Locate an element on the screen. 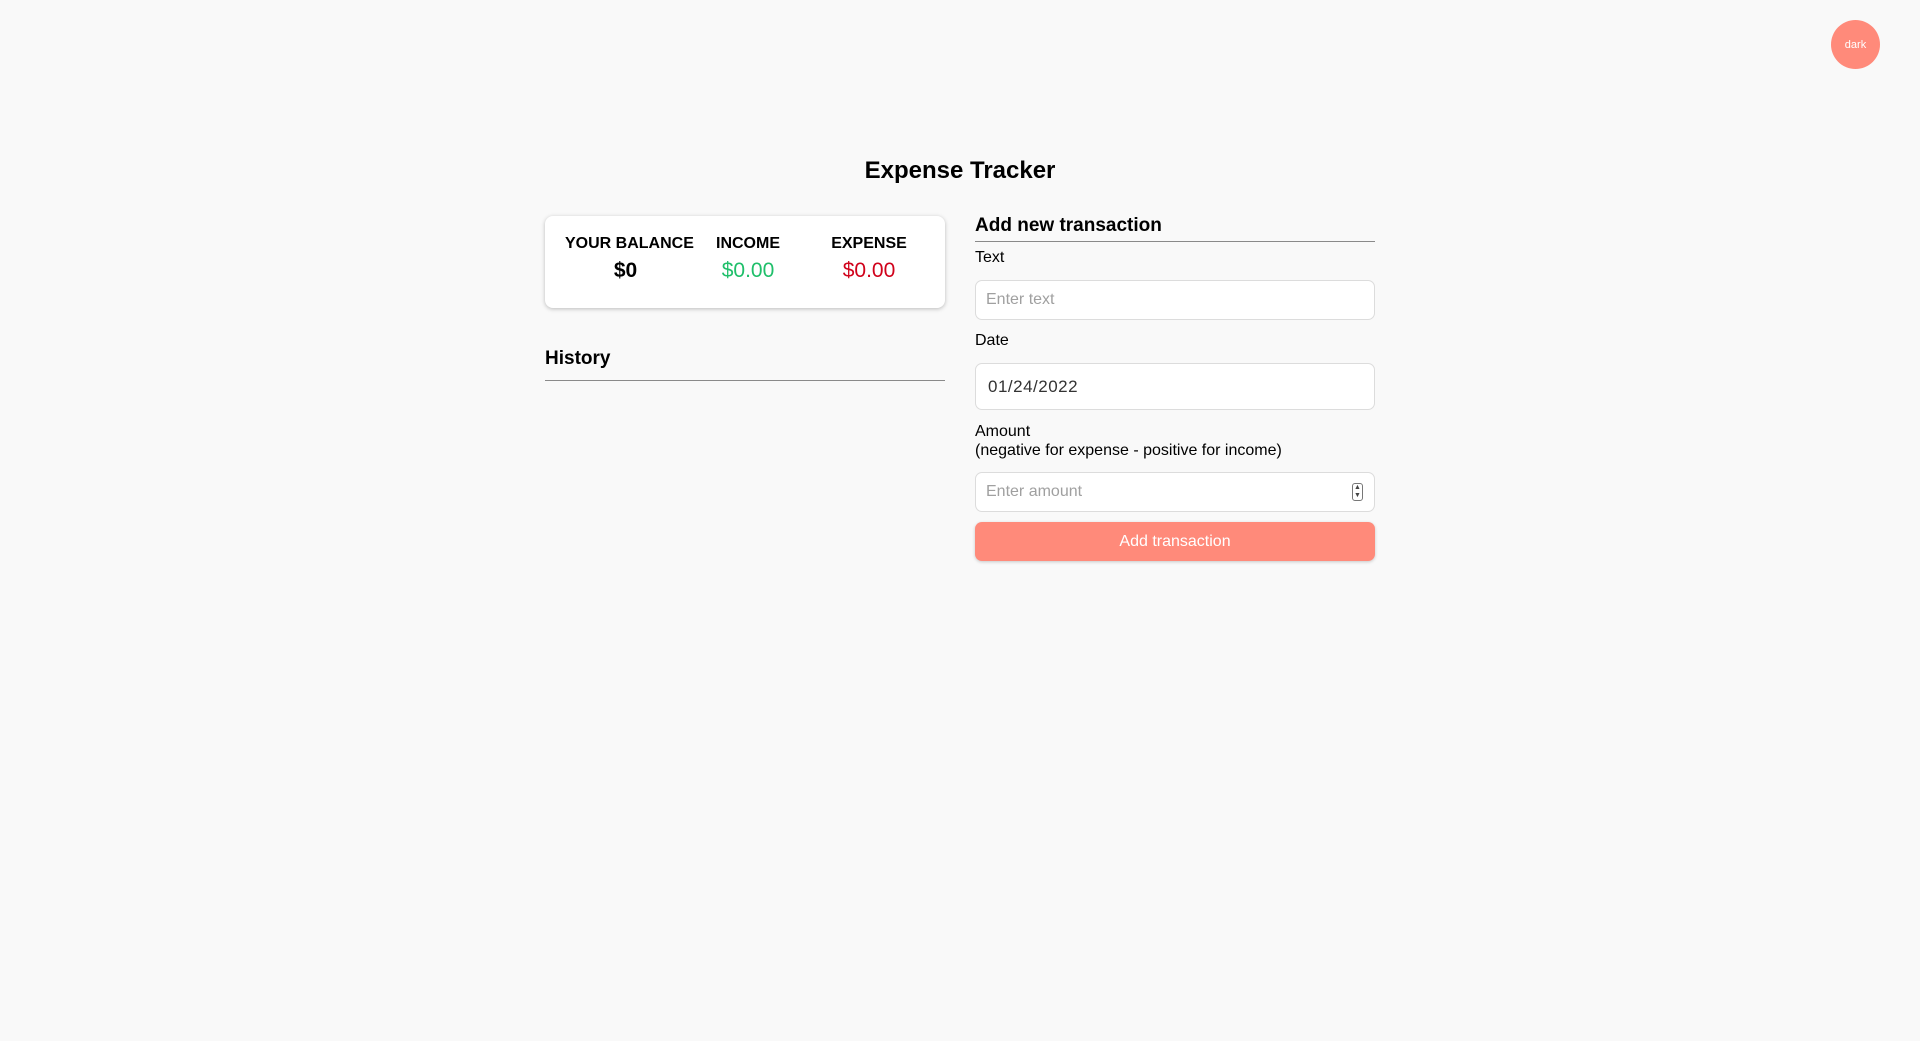 This screenshot has width=1920, height=1041. history-divider is located at coordinates (745, 380).